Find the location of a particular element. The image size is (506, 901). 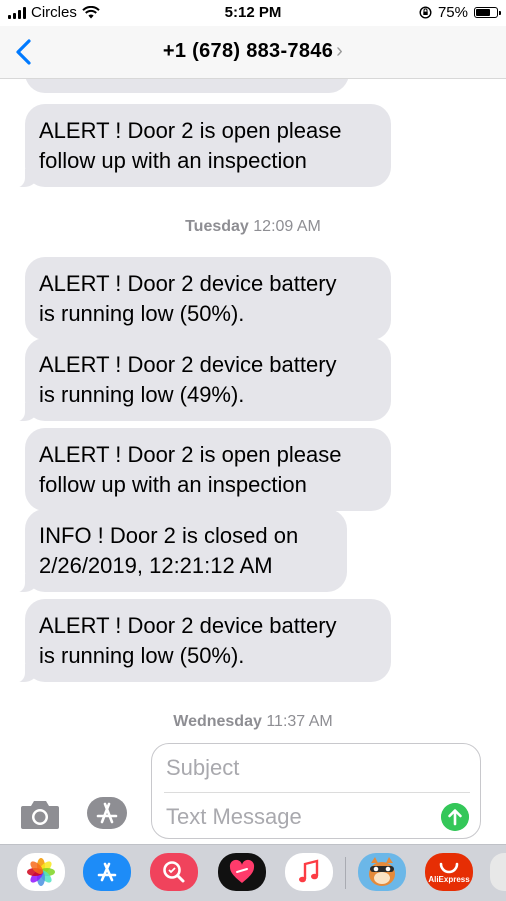

timestamp-day: Wednesday is located at coordinates (217, 721).